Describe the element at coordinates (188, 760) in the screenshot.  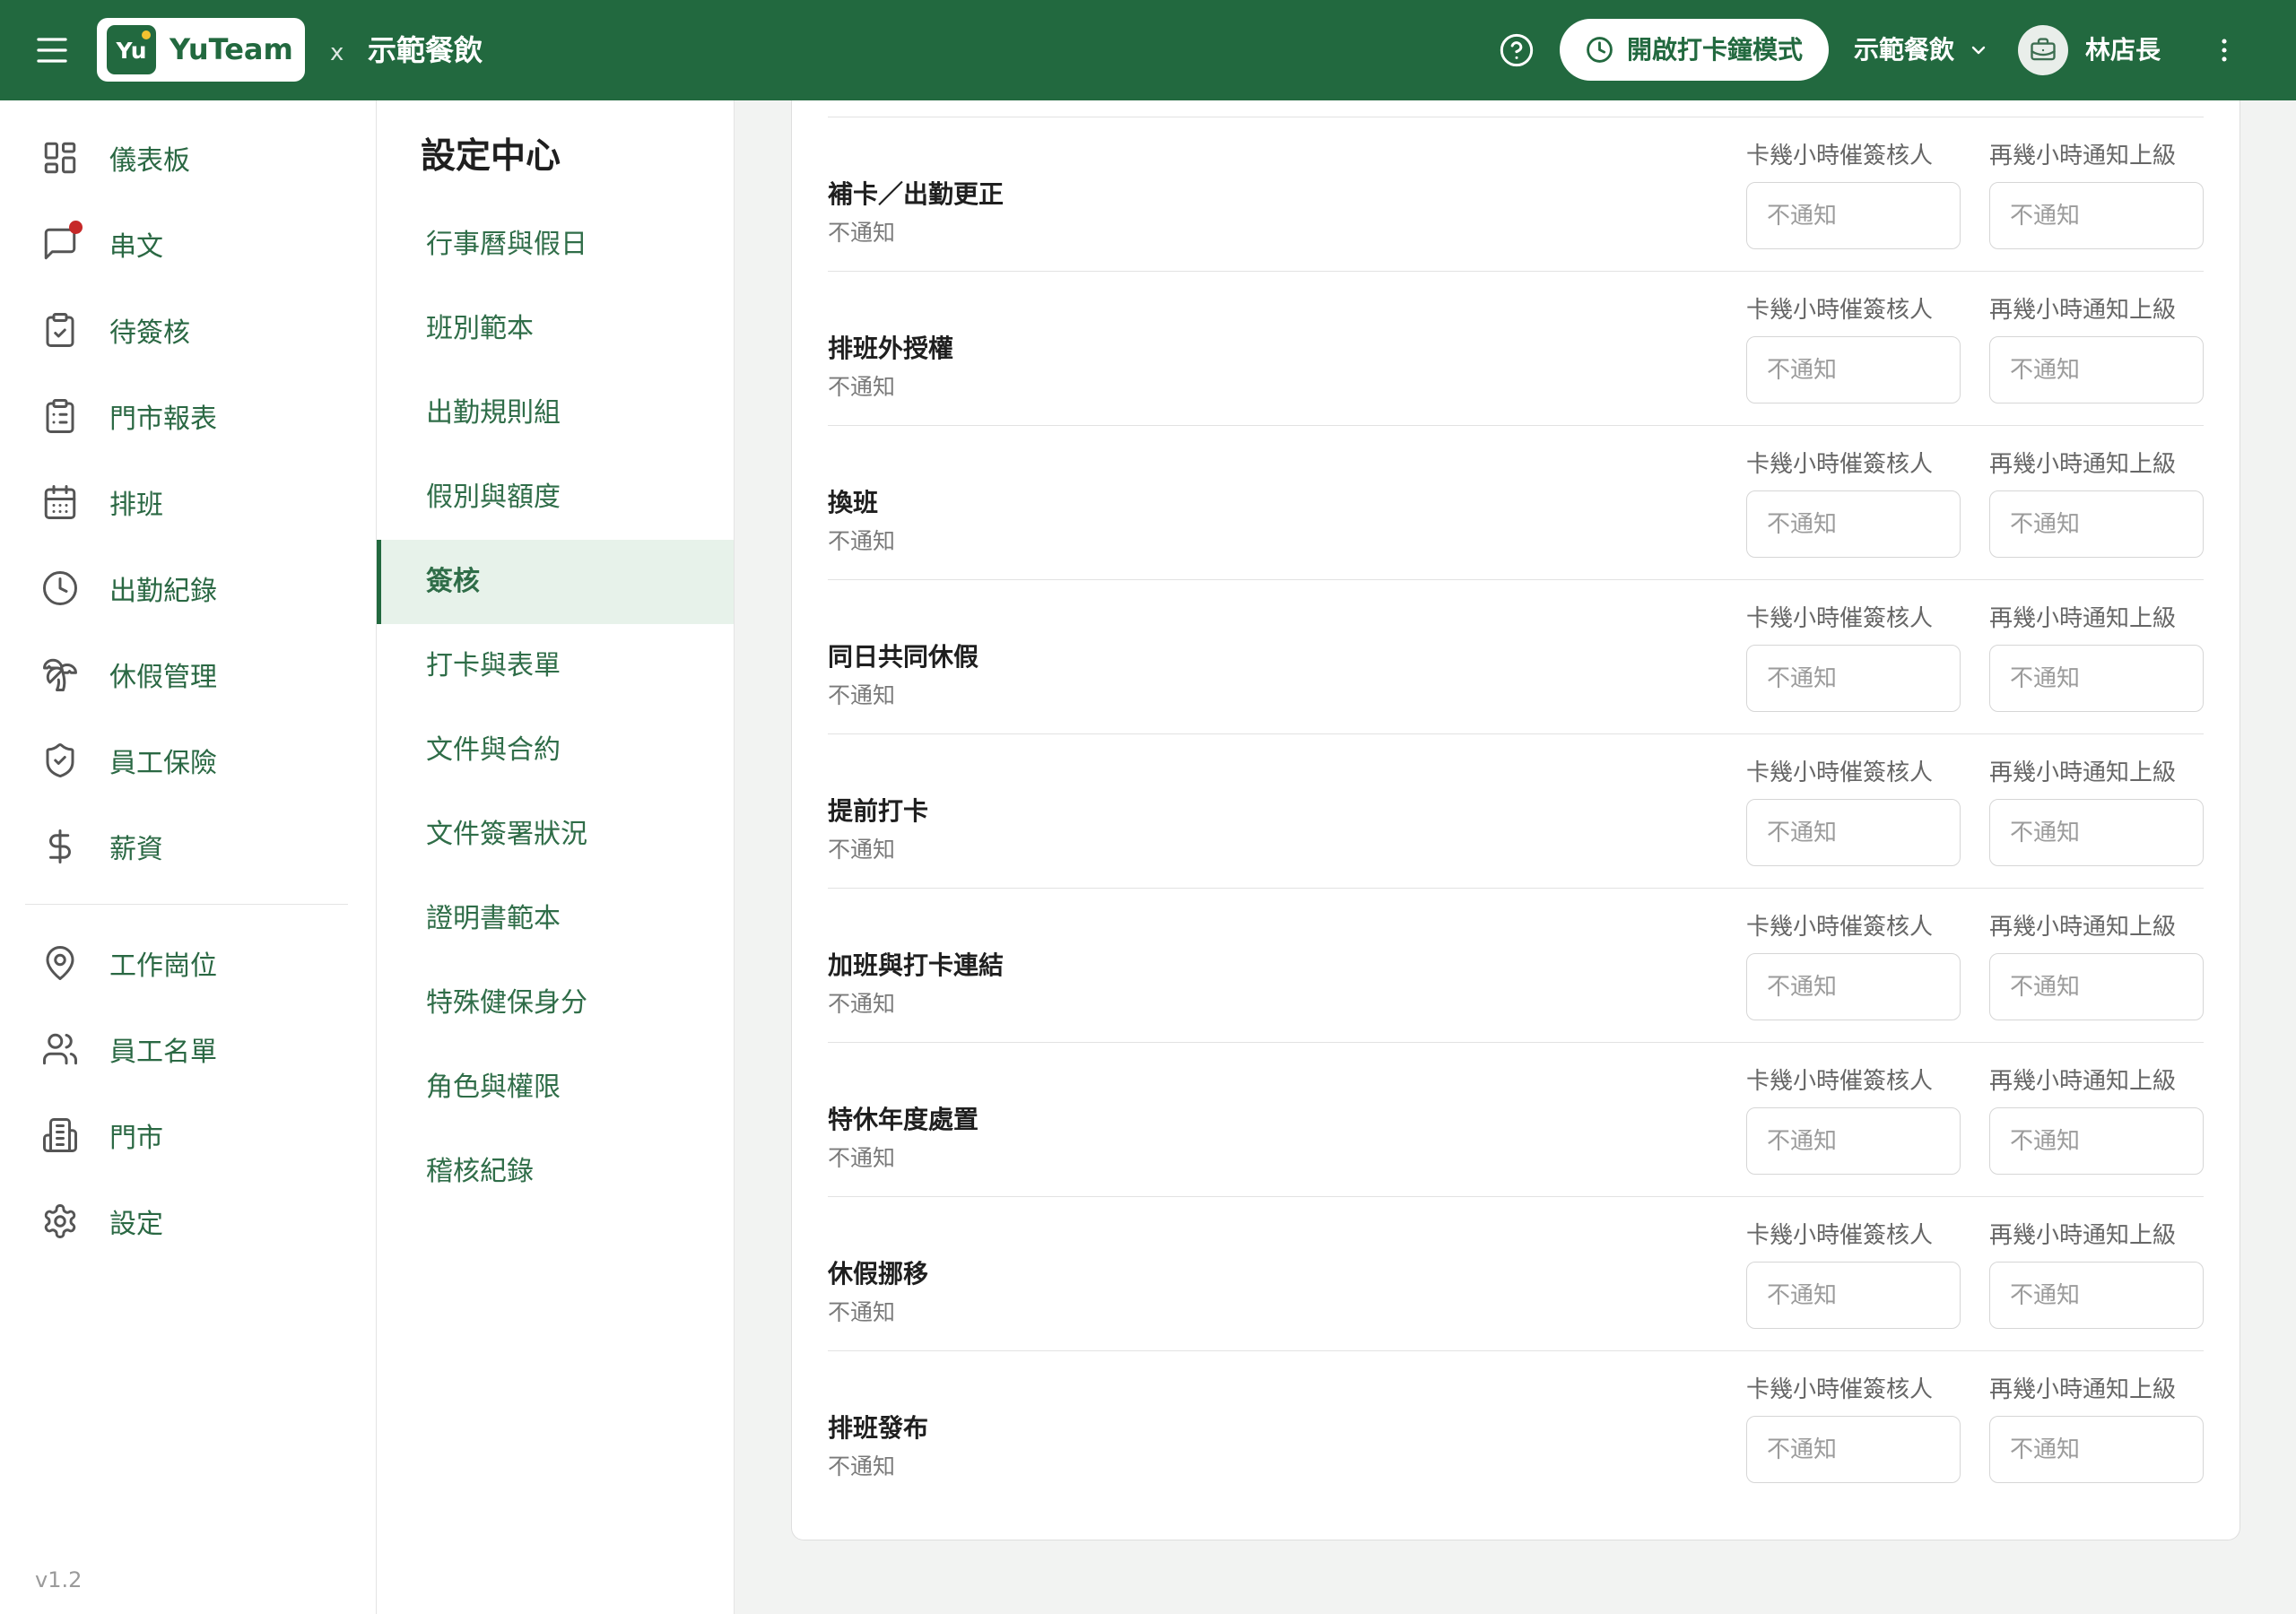
I see `sidebar-item-insurance: 員工保險` at that location.